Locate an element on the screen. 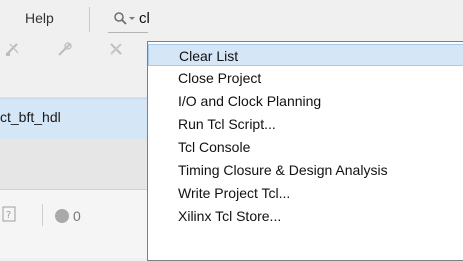  popup-item-io-clock-planning: I/O and Clock Planning is located at coordinates (305, 101).